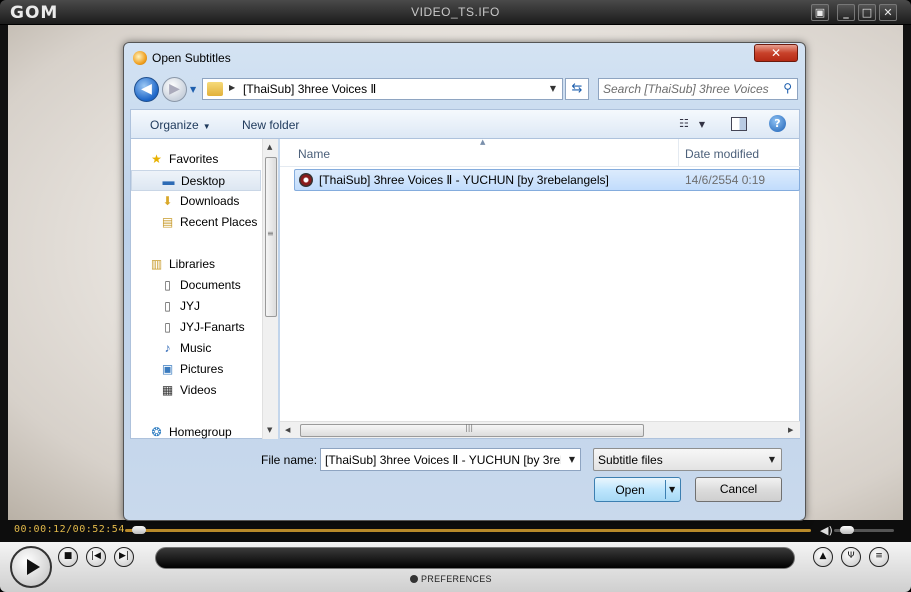 This screenshot has height=592, width=911. Describe the element at coordinates (203, 181) in the screenshot. I see `nav-label: Desktop` at that location.